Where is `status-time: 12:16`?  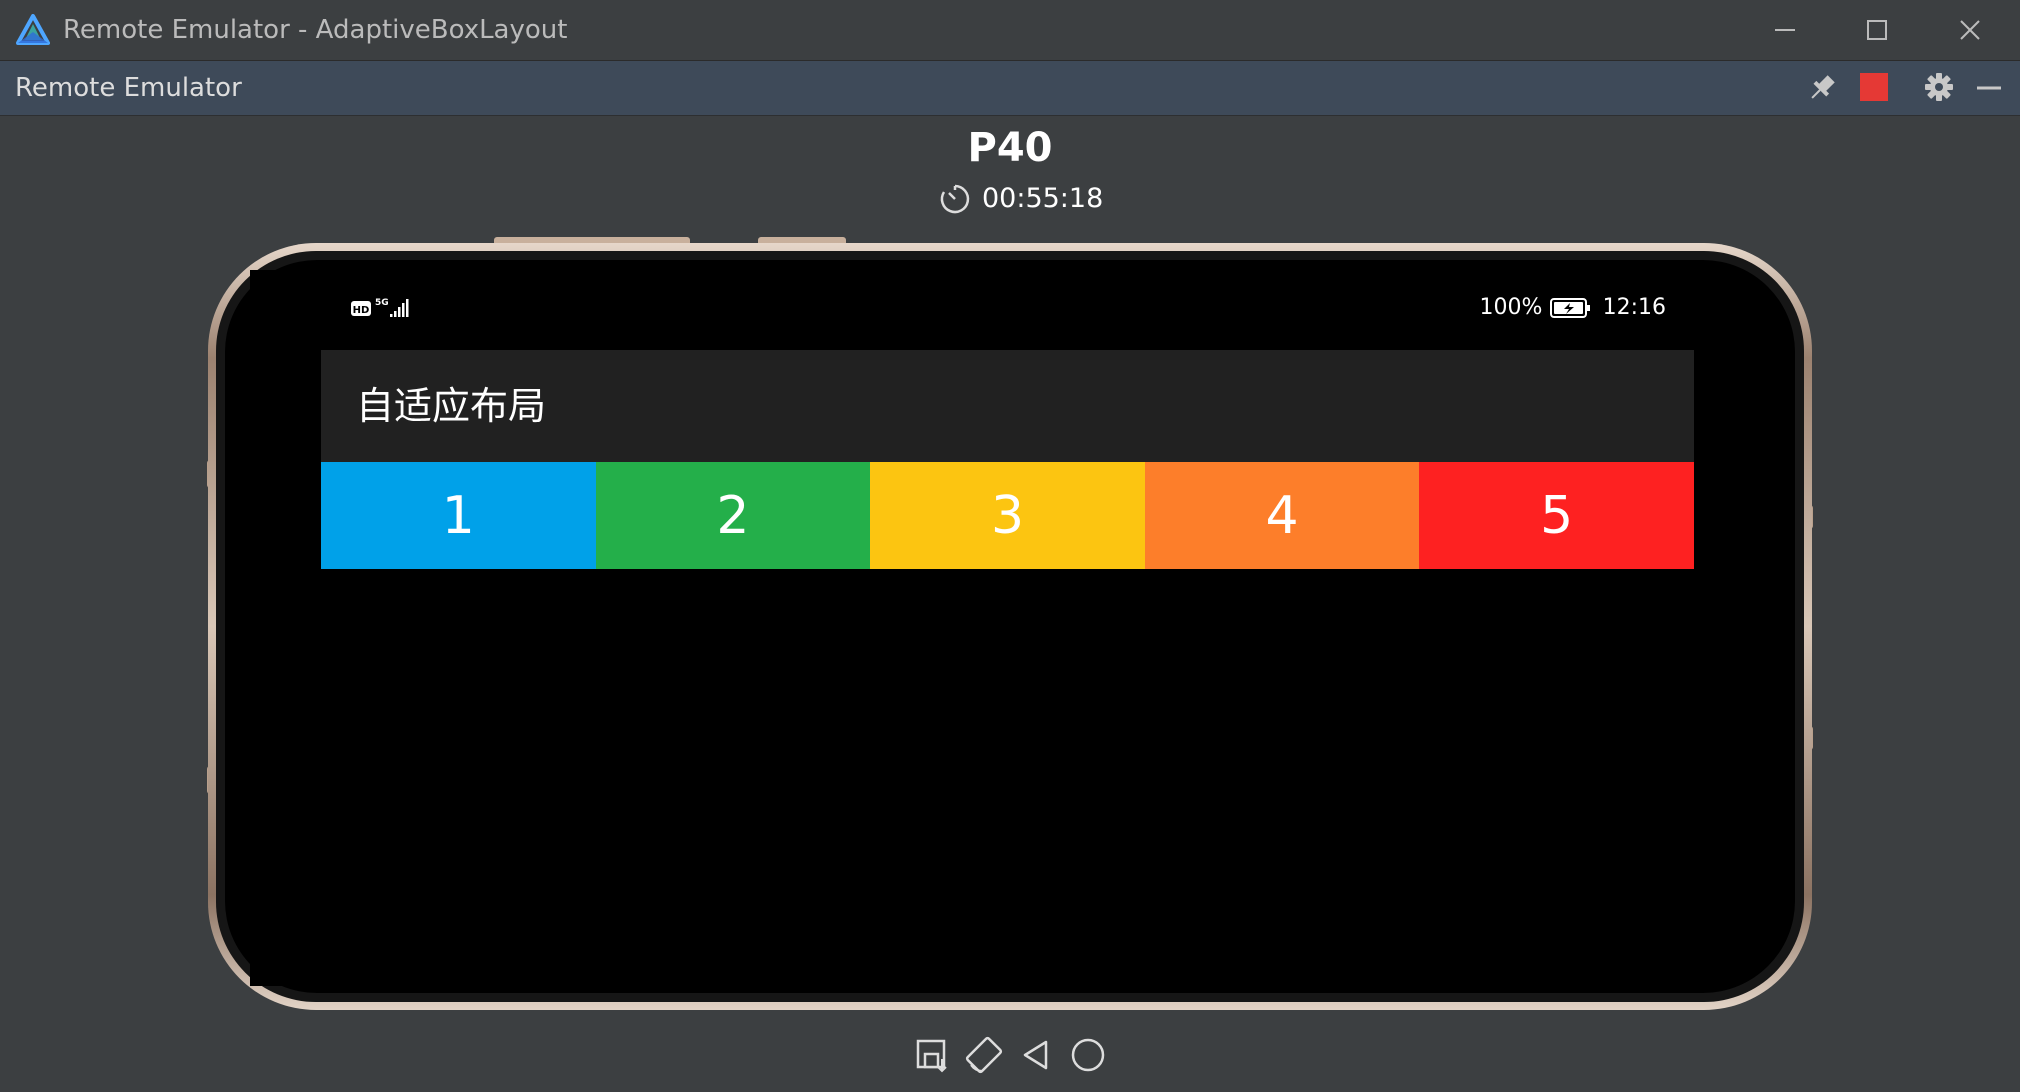
status-time: 12:16 is located at coordinates (1634, 307).